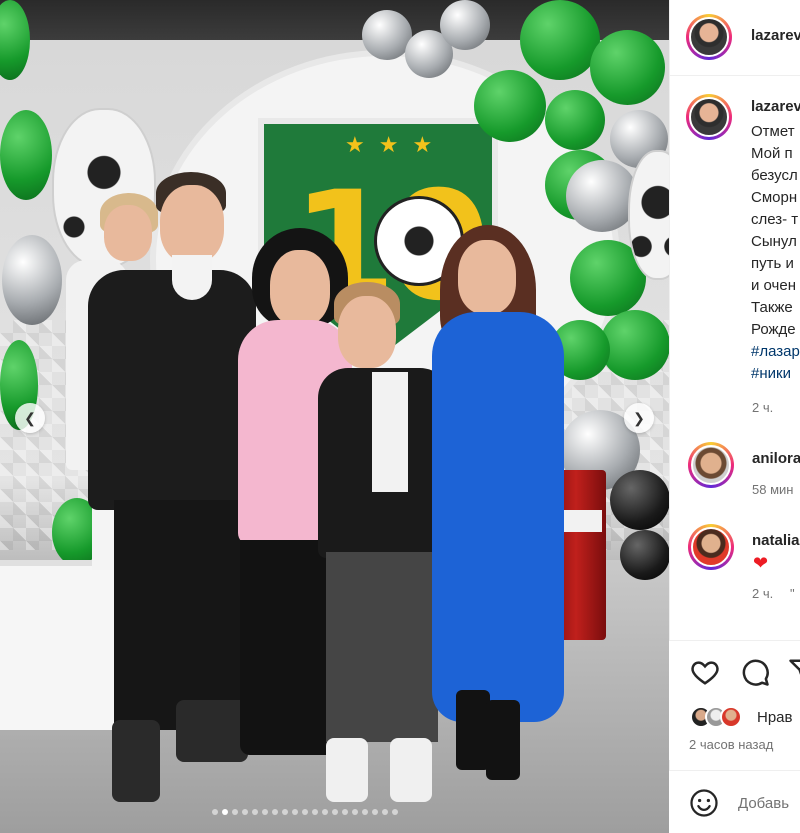 Image resolution: width=800 pixels, height=833 pixels. I want to click on chevron-right-icon: ❯, so click(639, 418).